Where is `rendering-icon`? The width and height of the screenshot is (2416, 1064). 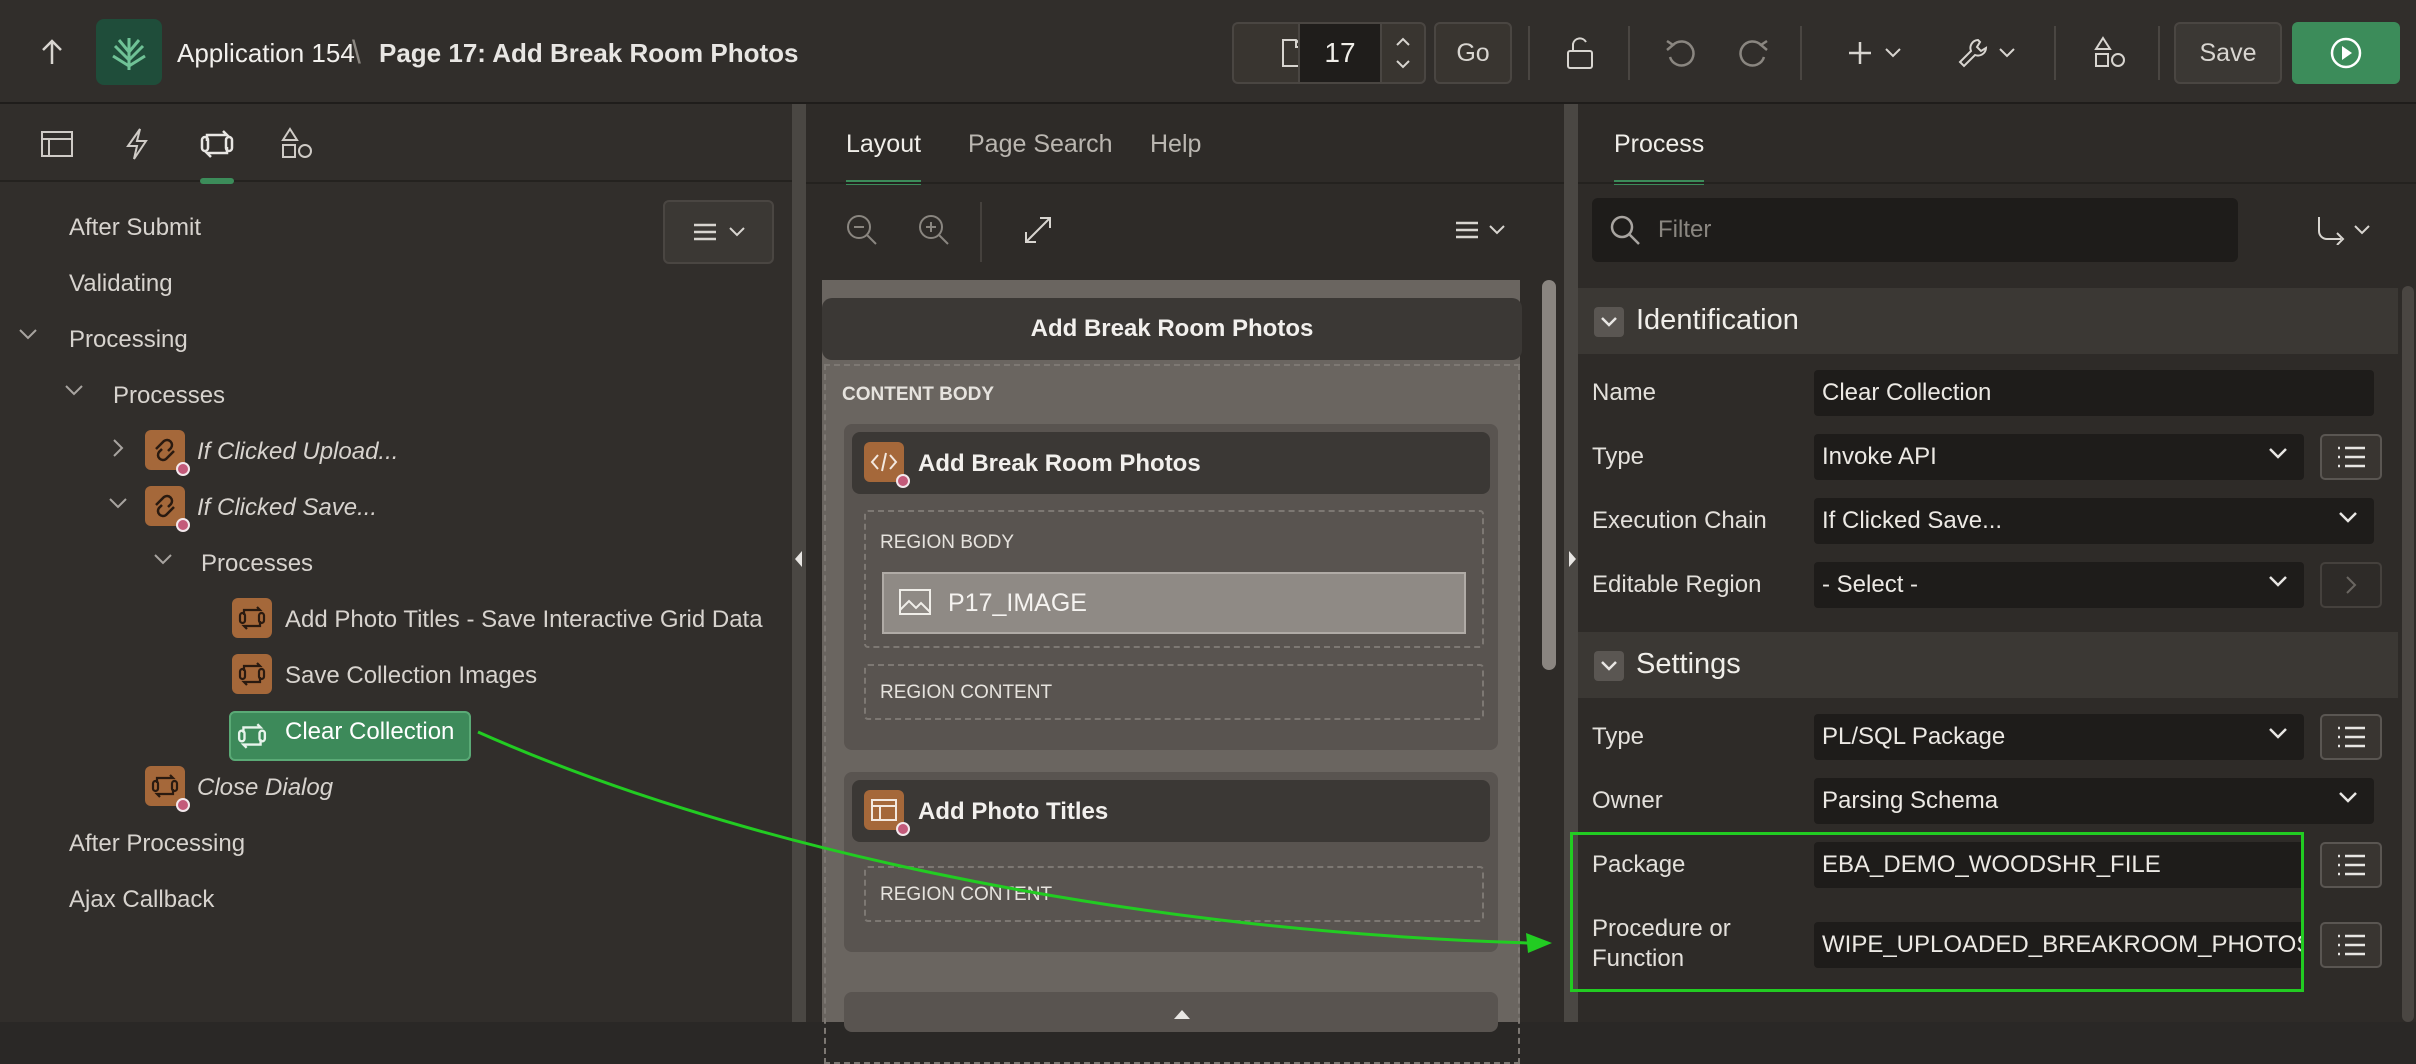
rendering-icon is located at coordinates (57, 144).